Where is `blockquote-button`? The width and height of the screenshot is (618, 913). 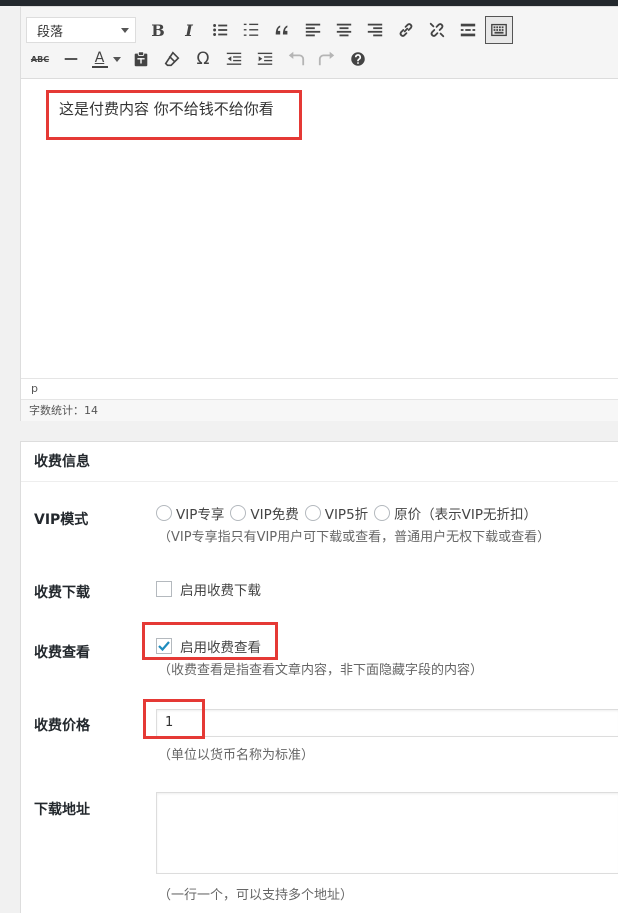 blockquote-button is located at coordinates (282, 30).